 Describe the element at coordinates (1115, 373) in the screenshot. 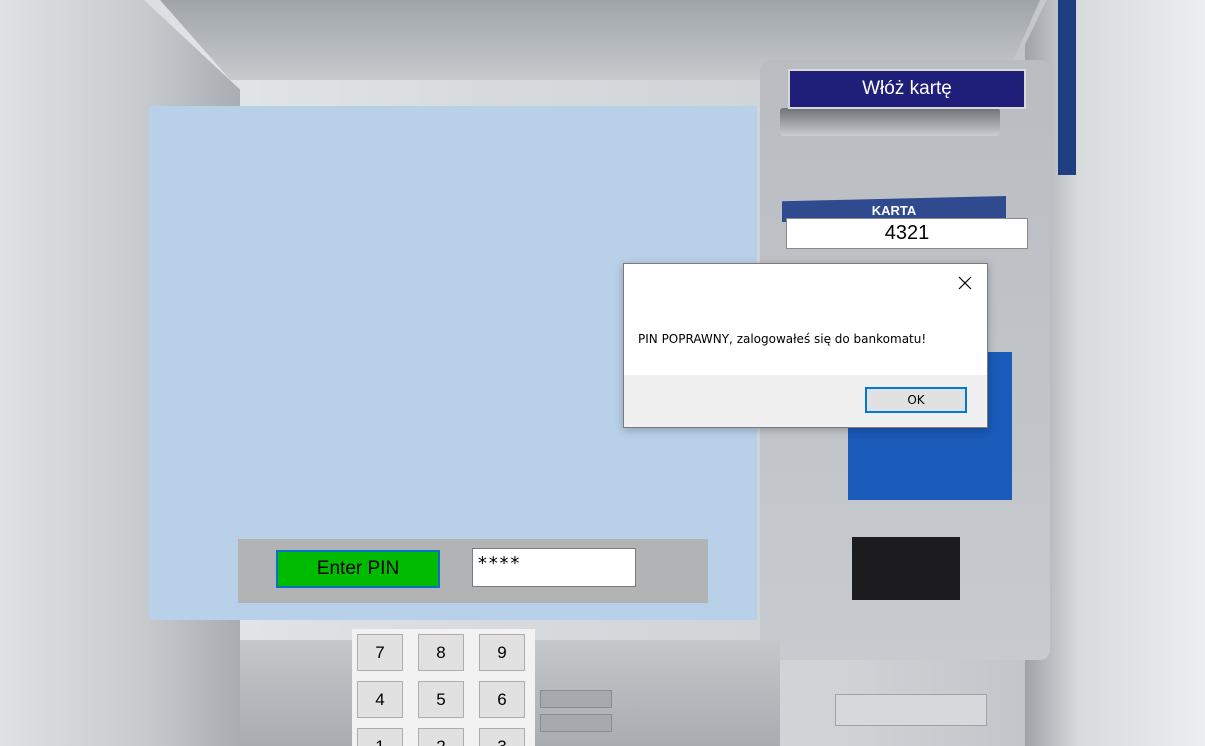

I see `atm-right-wall` at that location.